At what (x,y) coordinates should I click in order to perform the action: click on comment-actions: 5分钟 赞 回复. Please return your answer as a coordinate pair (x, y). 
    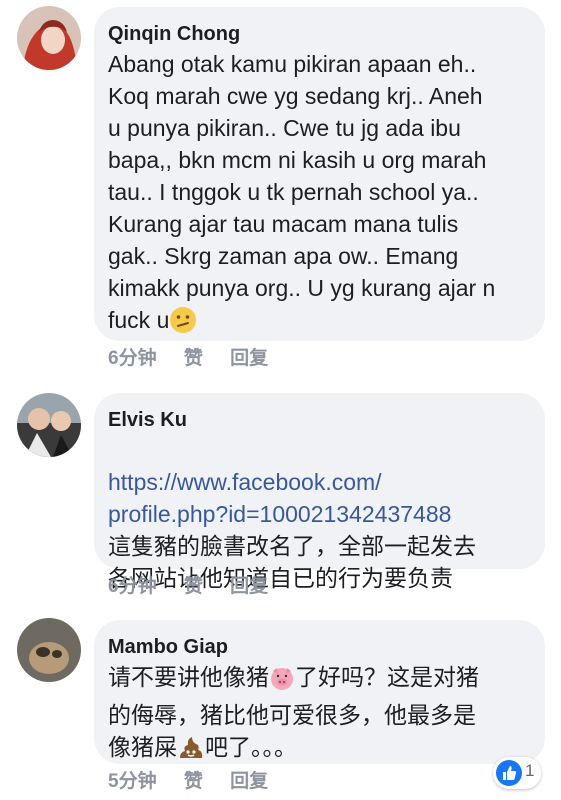
    Looking at the image, I should click on (199, 782).